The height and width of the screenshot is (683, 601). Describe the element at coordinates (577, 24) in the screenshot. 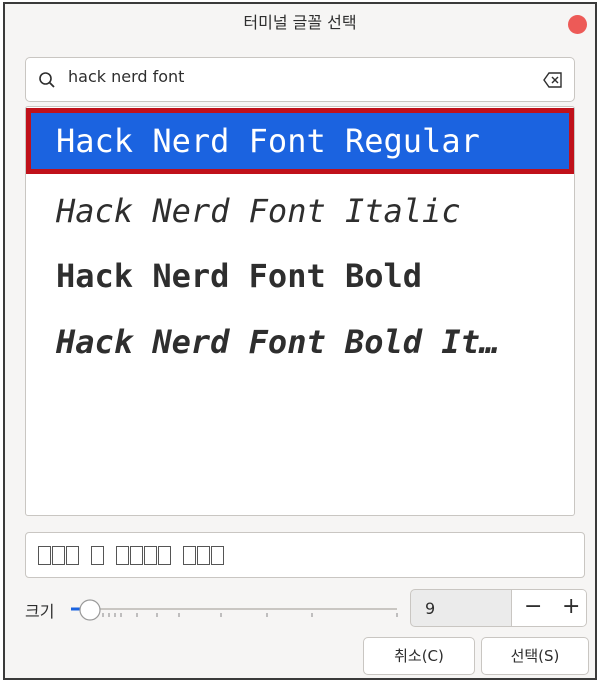

I see `close-button` at that location.